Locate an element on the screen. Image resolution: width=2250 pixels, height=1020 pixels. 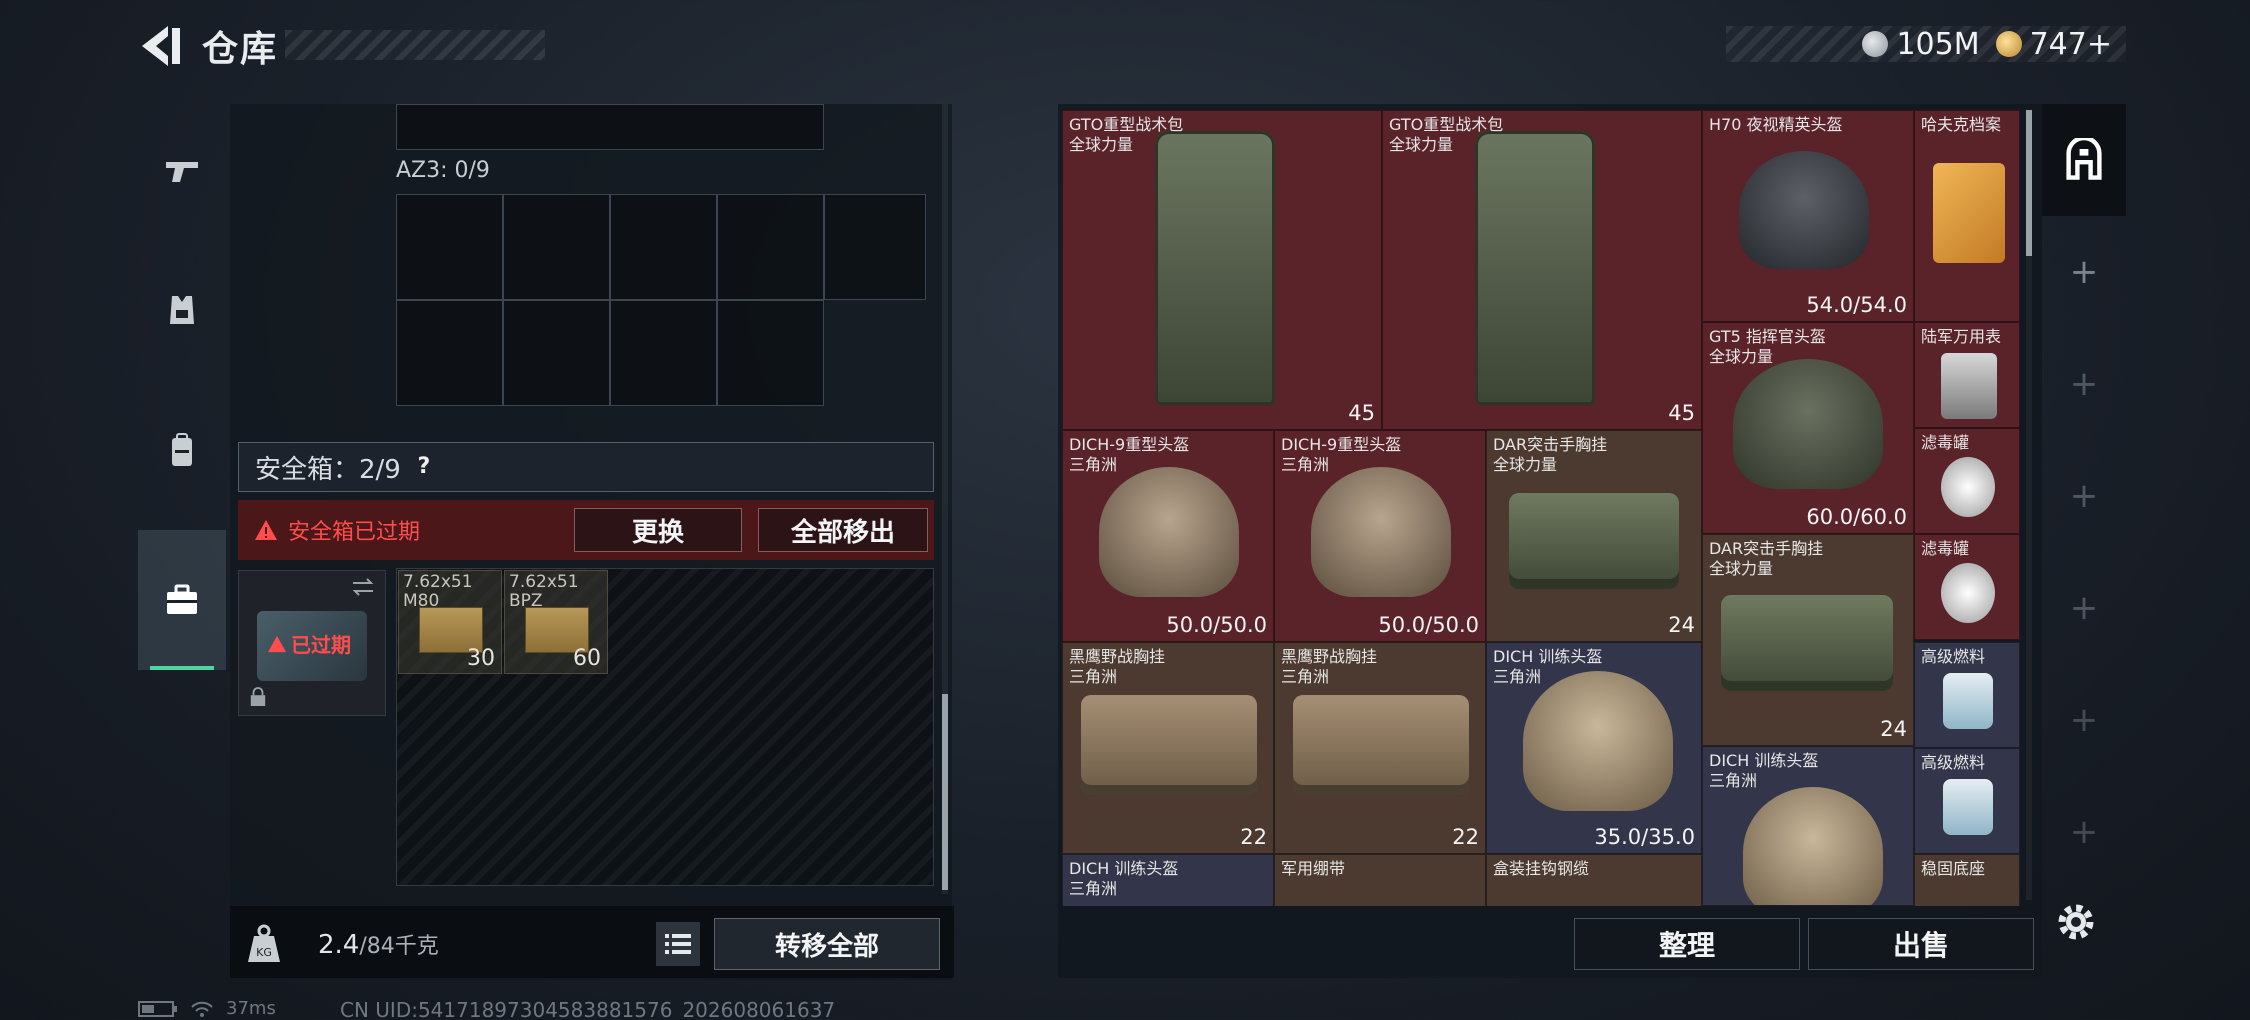
help-icon: ? is located at coordinates (424, 467).